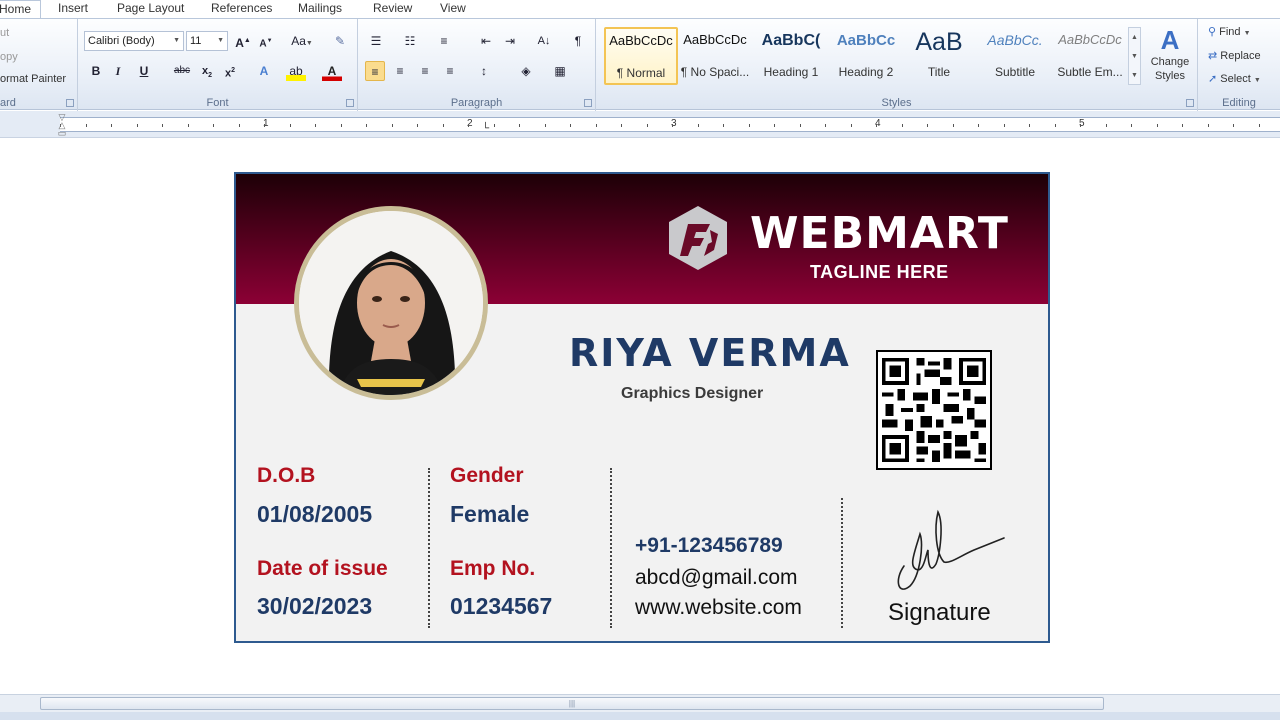 The width and height of the screenshot is (1280, 720). Describe the element at coordinates (1212, 32) in the screenshot. I see `binoculars-icon: ⚲` at that location.